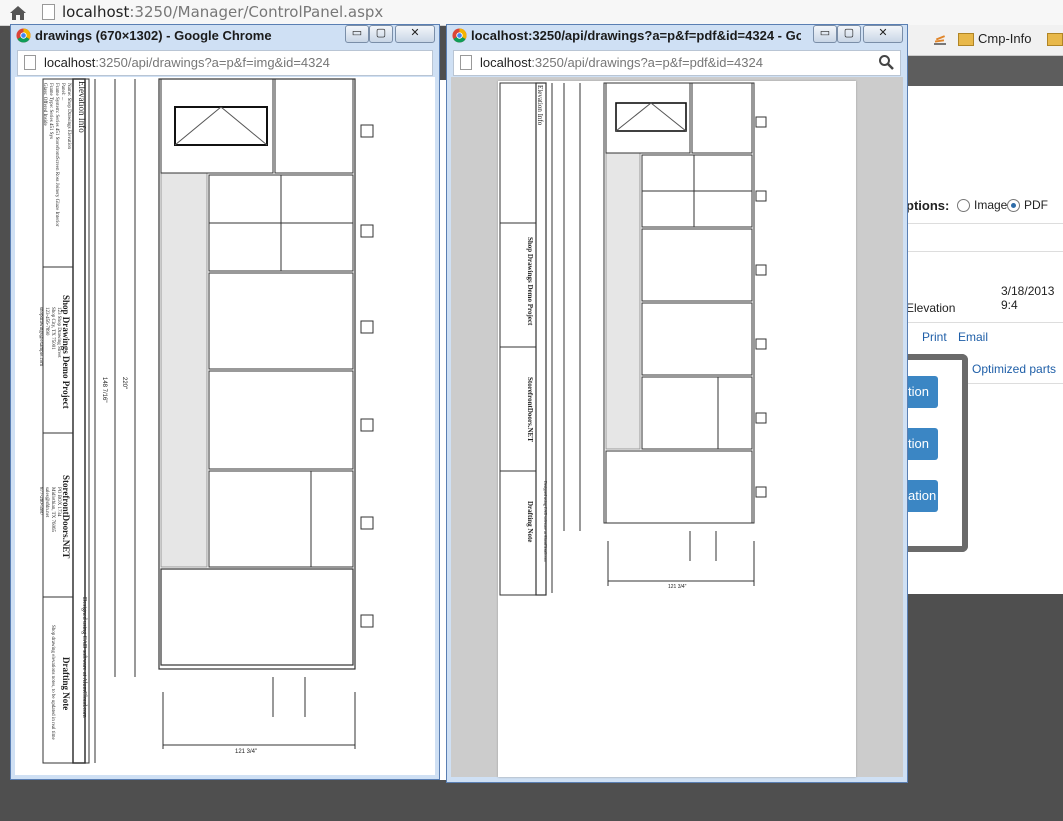  What do you see at coordinates (934, 337) in the screenshot?
I see `print-link: Print` at bounding box center [934, 337].